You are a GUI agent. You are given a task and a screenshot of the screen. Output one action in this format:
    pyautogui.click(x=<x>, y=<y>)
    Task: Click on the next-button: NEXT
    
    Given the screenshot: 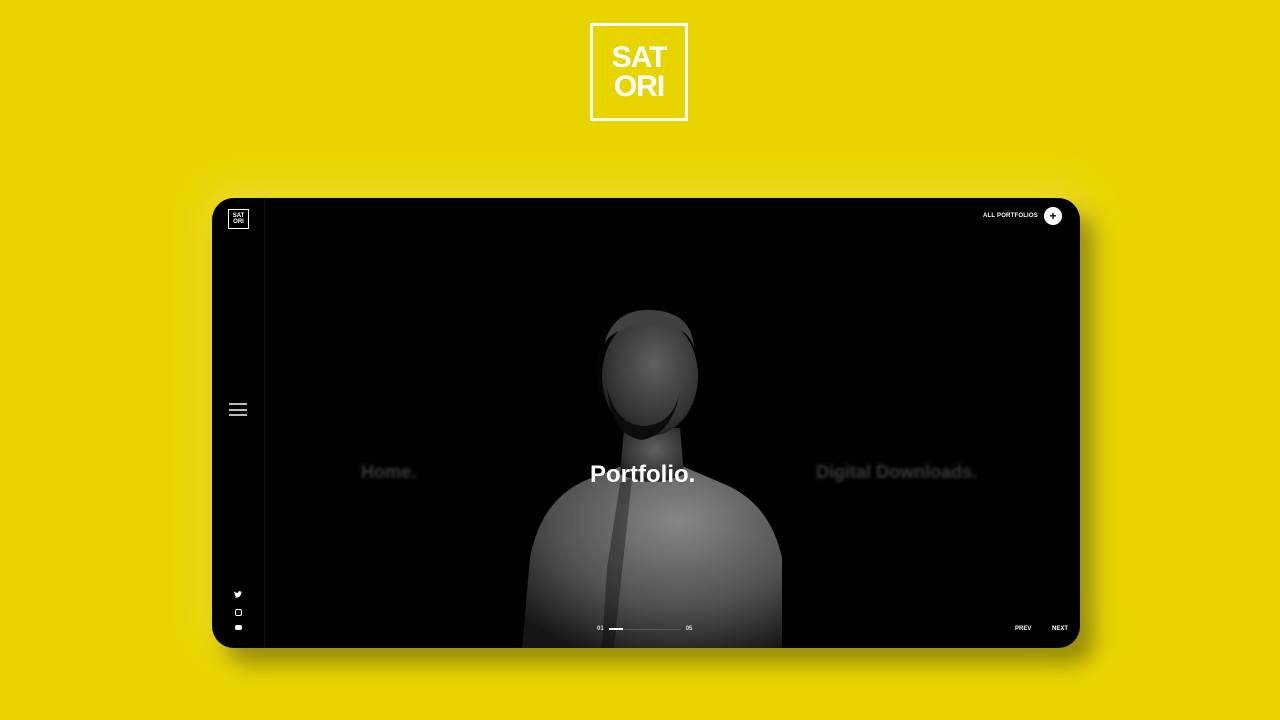 What is the action you would take?
    pyautogui.click(x=1060, y=629)
    